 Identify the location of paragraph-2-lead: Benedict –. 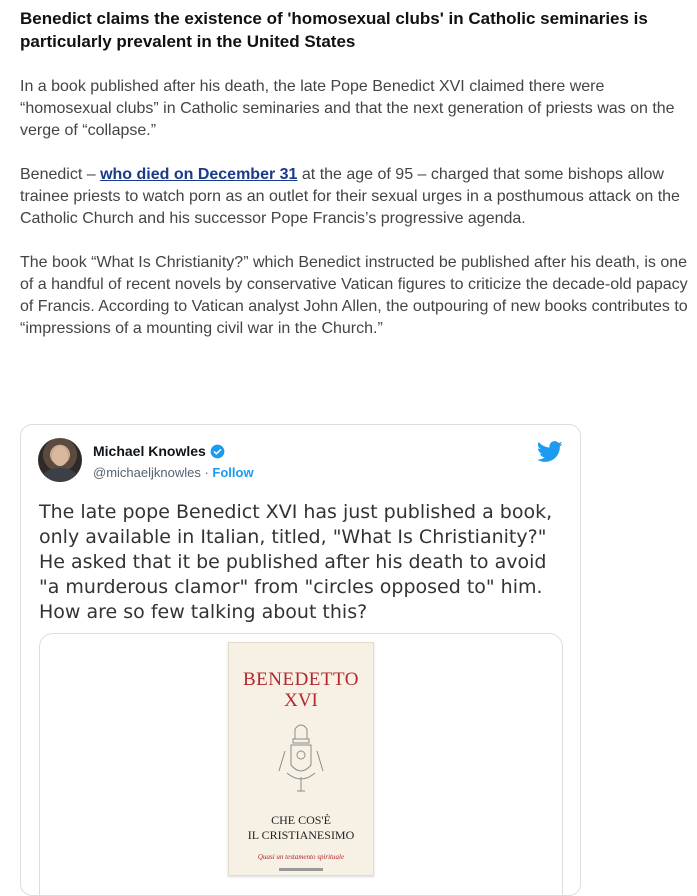
(60, 174).